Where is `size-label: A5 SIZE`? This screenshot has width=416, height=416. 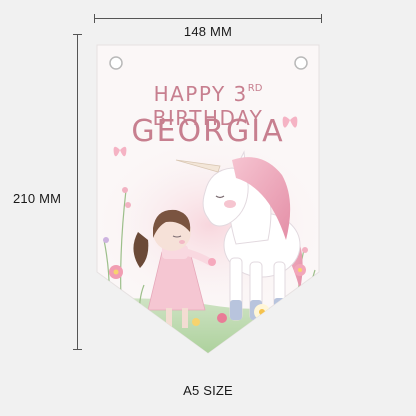
size-label: A5 SIZE is located at coordinates (208, 390).